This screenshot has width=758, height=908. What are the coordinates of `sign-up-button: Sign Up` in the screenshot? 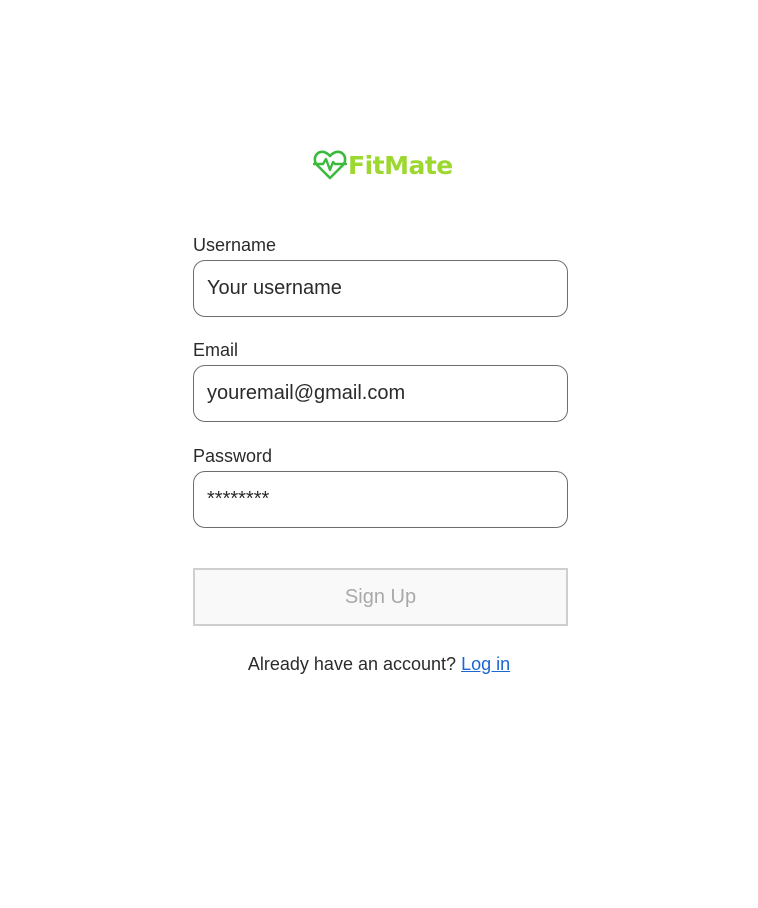 It's located at (380, 597).